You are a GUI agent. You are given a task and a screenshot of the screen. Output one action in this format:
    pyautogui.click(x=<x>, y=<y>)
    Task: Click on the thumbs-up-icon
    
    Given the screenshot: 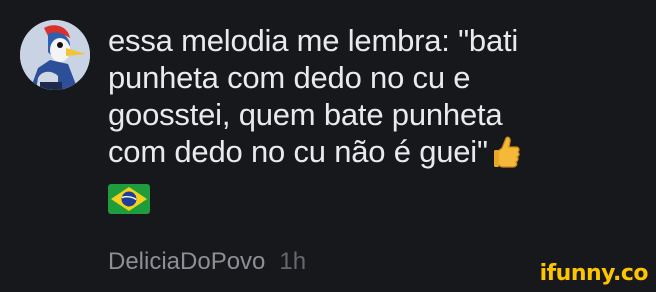 What is the action you would take?
    pyautogui.click(x=506, y=156)
    